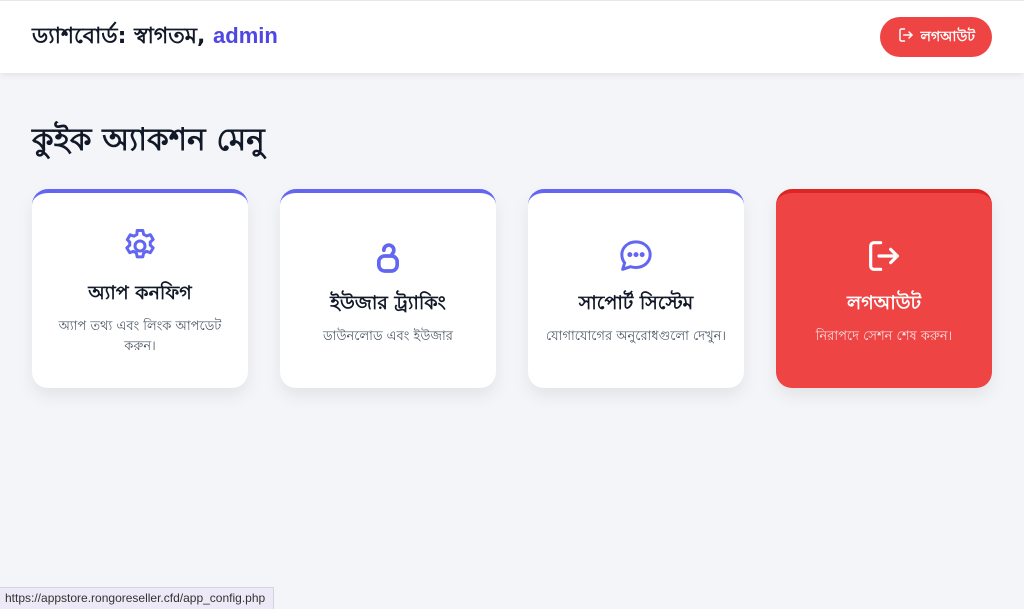 The height and width of the screenshot is (609, 1024). I want to click on logout-button-label: লগআউট, so click(947, 37).